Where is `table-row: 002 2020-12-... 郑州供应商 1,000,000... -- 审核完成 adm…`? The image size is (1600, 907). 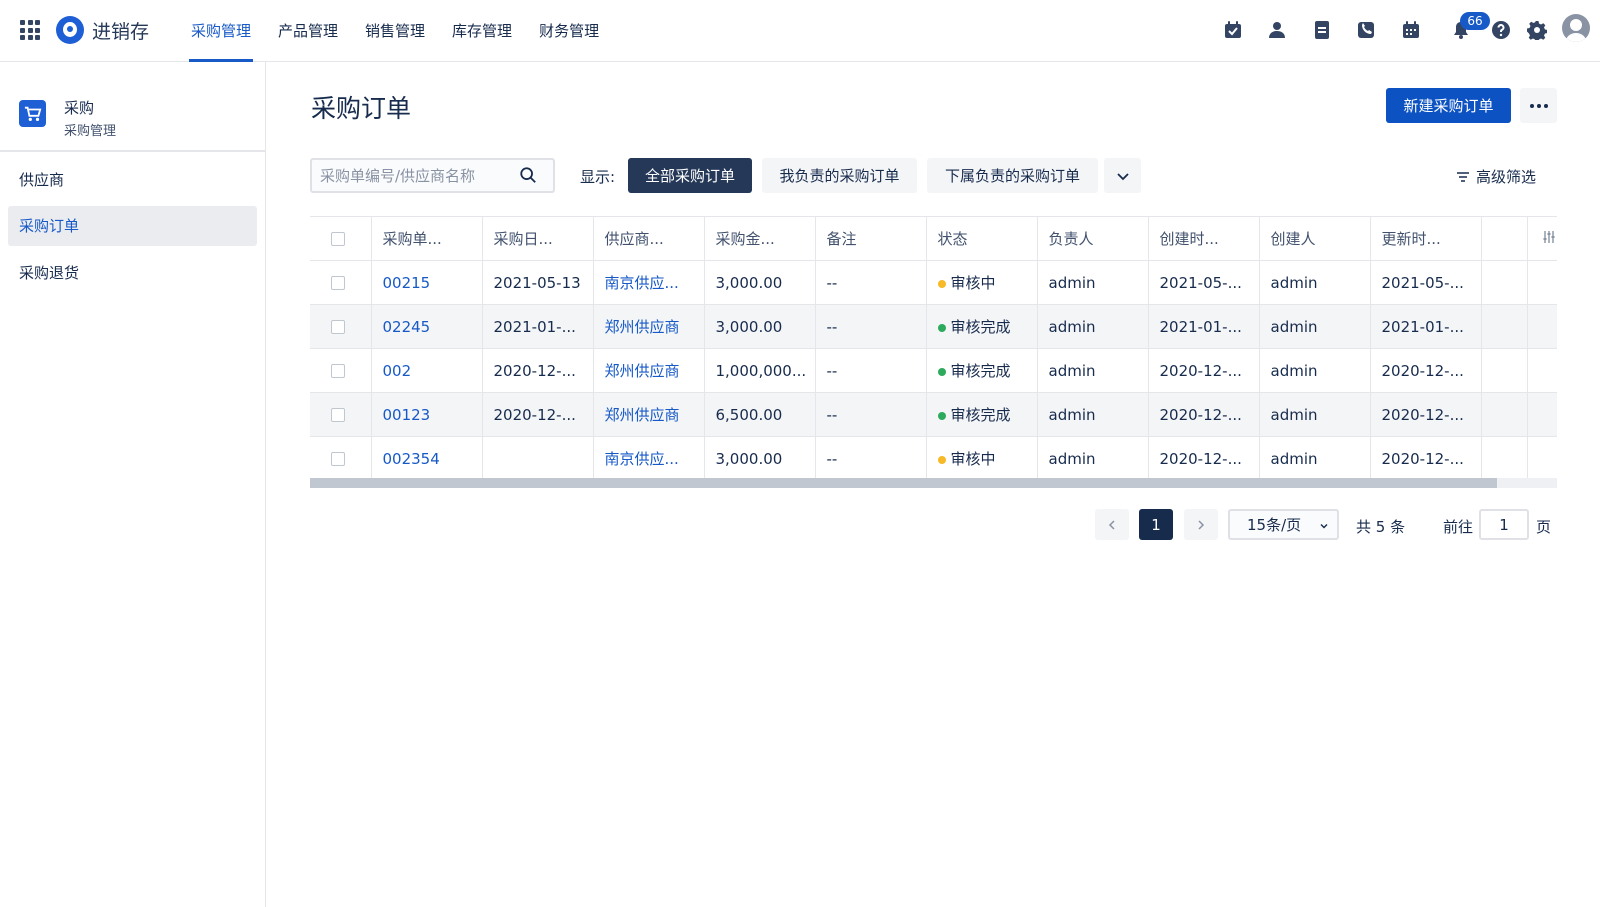
table-row: 002 2020-12-... 郑州供应商 1,000,000... -- 审核完成 adm… is located at coordinates (933, 370).